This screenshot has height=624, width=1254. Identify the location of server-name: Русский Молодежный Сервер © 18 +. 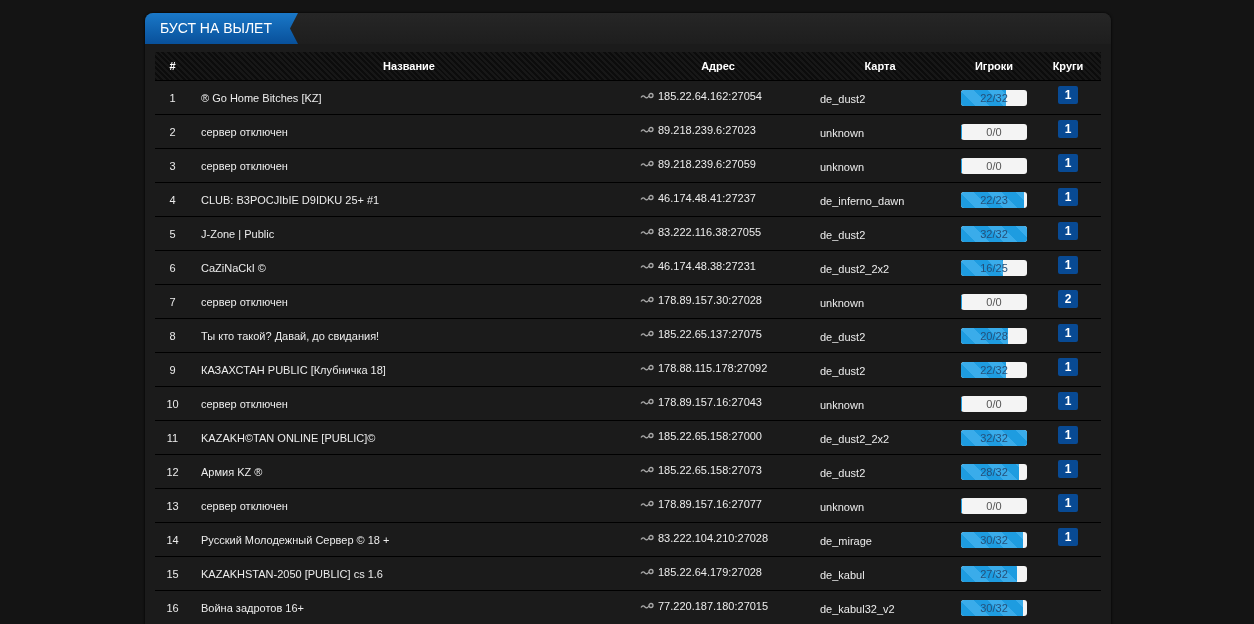
(409, 539).